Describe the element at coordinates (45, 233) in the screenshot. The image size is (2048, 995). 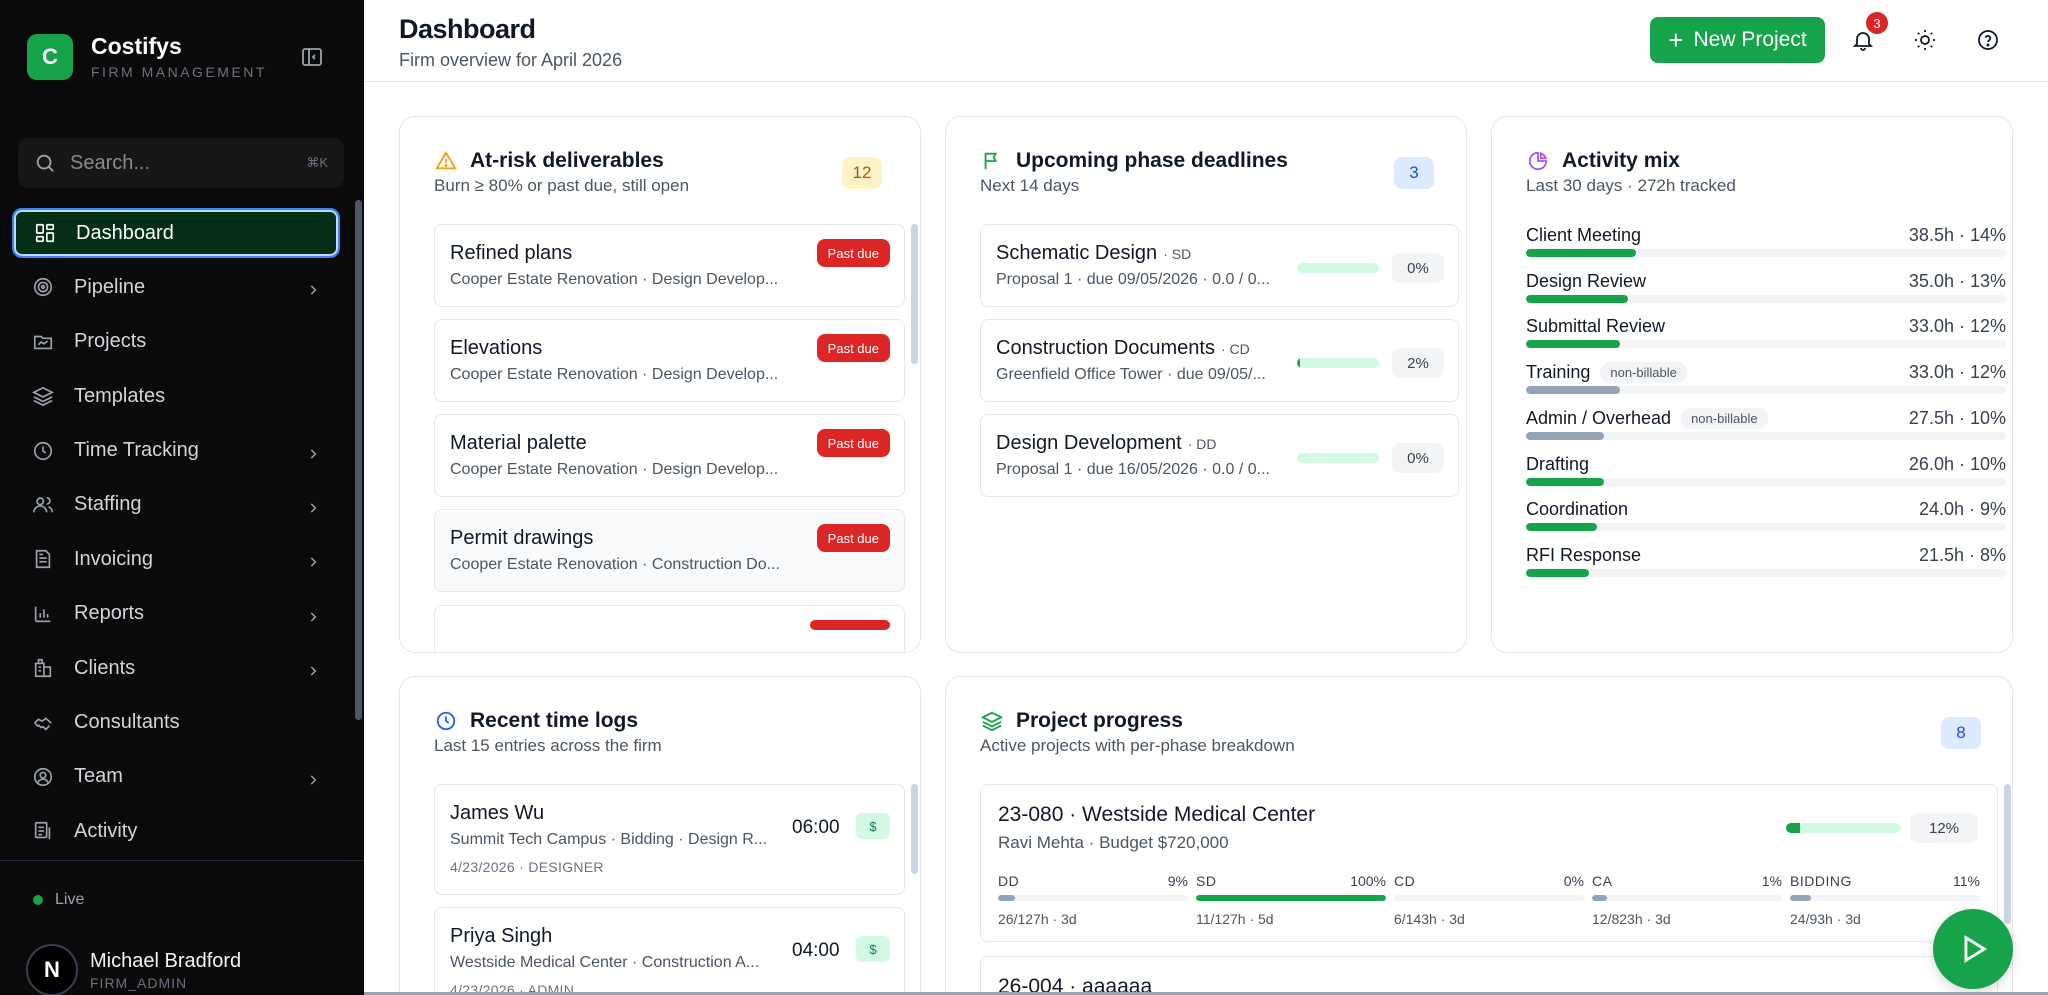
I see `dashboard-icon` at that location.